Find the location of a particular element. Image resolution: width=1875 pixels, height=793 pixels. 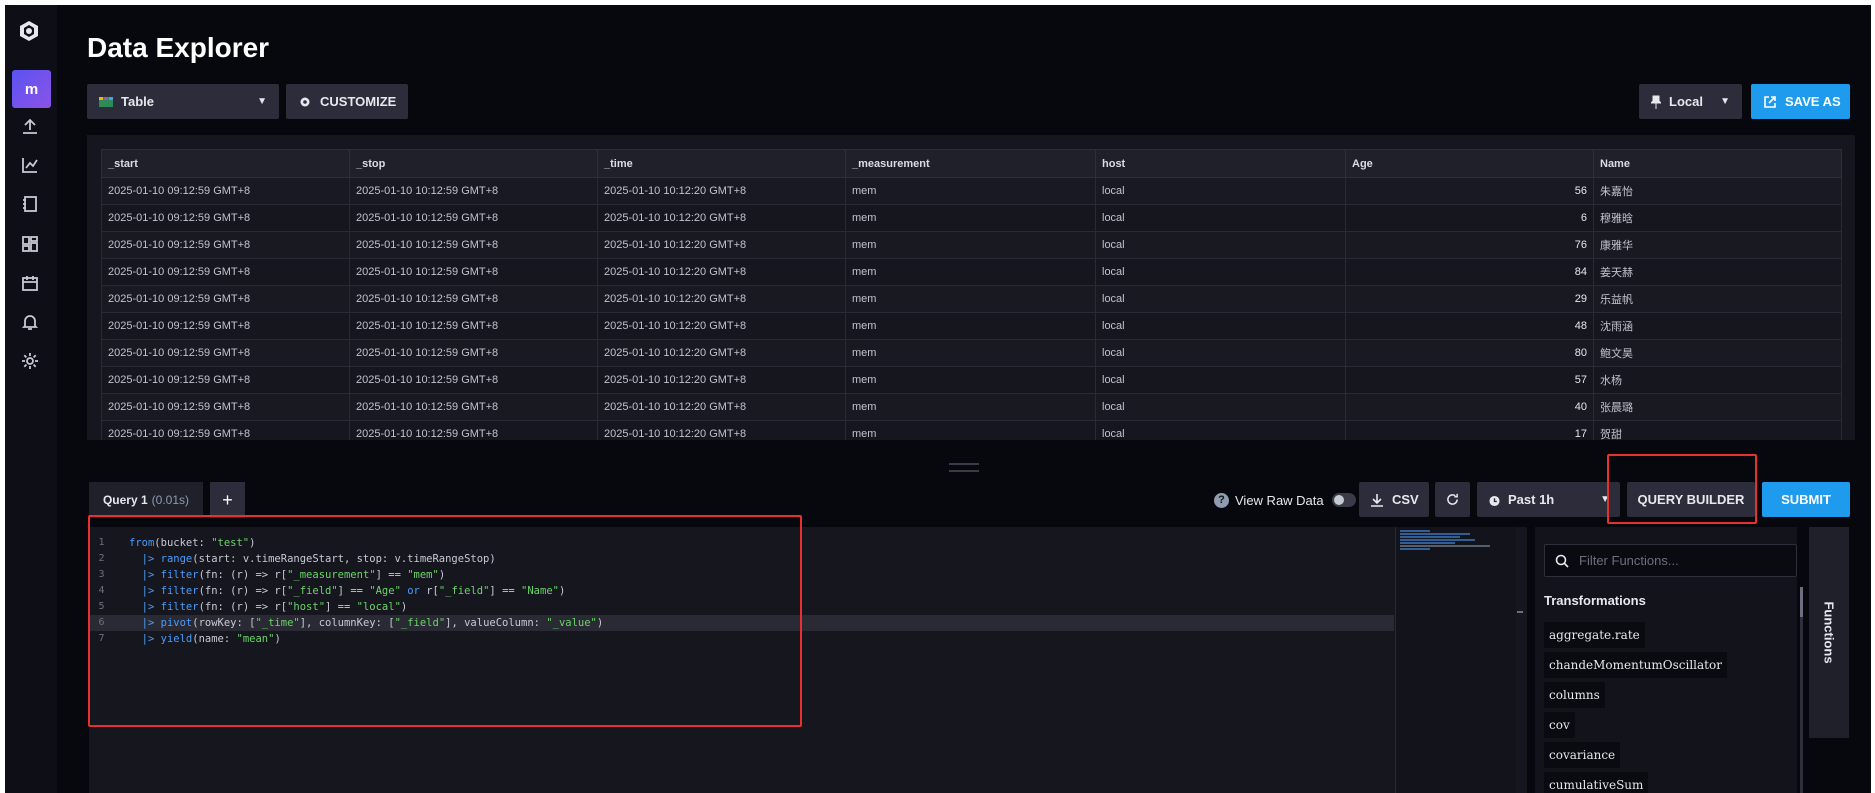

view-type-dropdown: Table ▼ is located at coordinates (183, 101).